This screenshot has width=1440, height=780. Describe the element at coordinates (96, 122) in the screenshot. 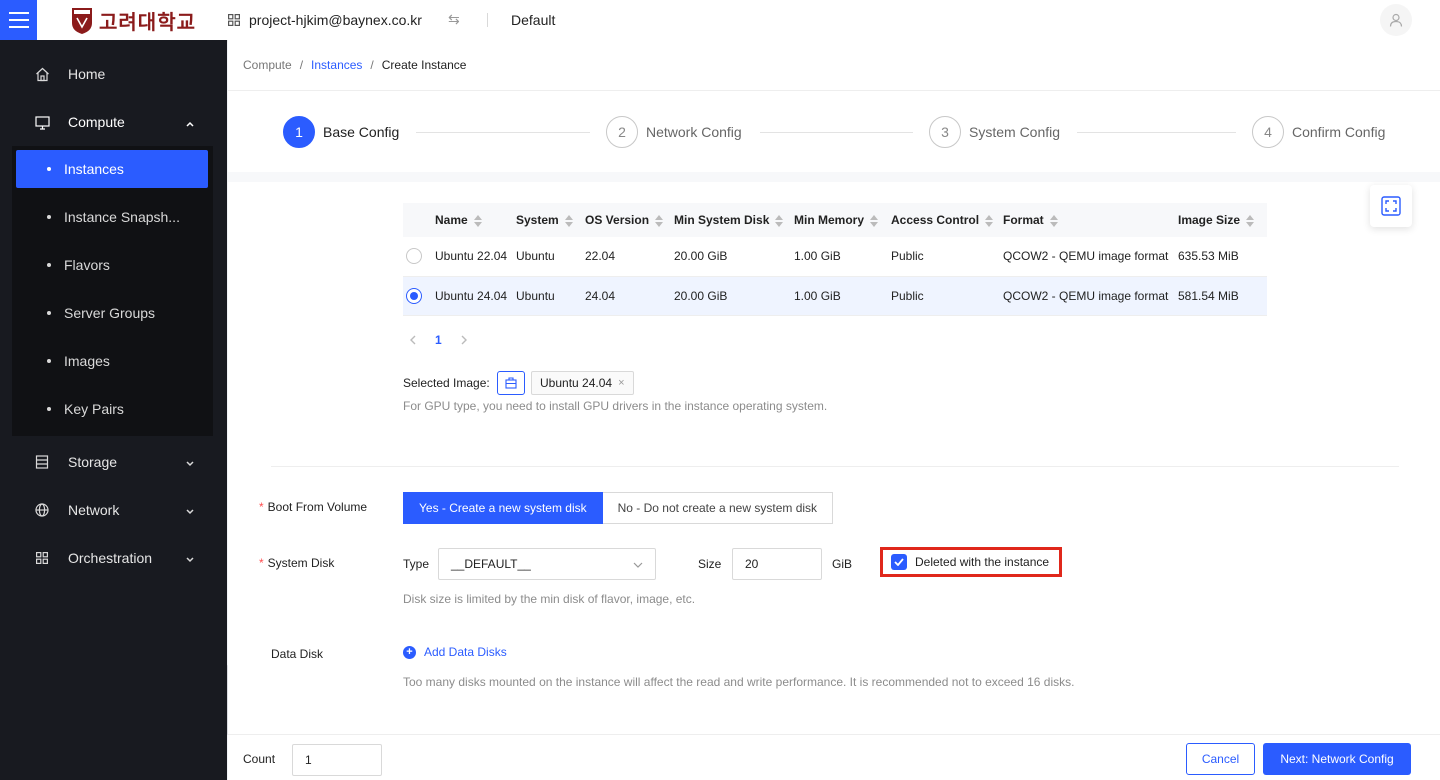

I see `sidebar-item-label: Compute` at that location.